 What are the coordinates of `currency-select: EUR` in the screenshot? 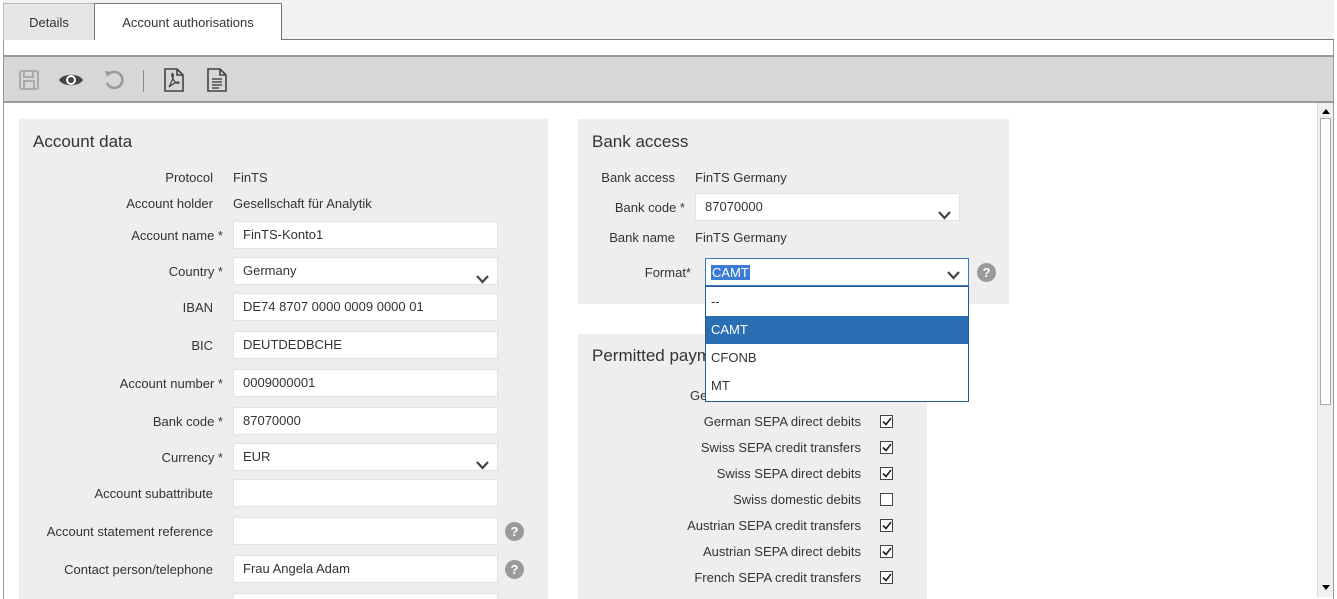 It's located at (365, 457).